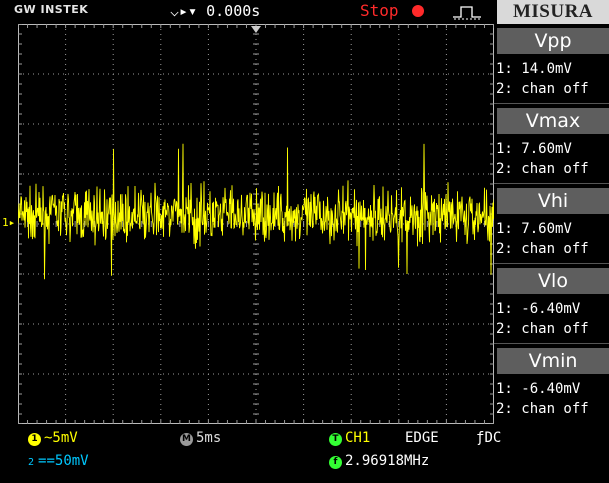 The width and height of the screenshot is (609, 483). Describe the element at coordinates (61, 438) in the screenshot. I see `ch1-scale-value: ~5mV` at that location.